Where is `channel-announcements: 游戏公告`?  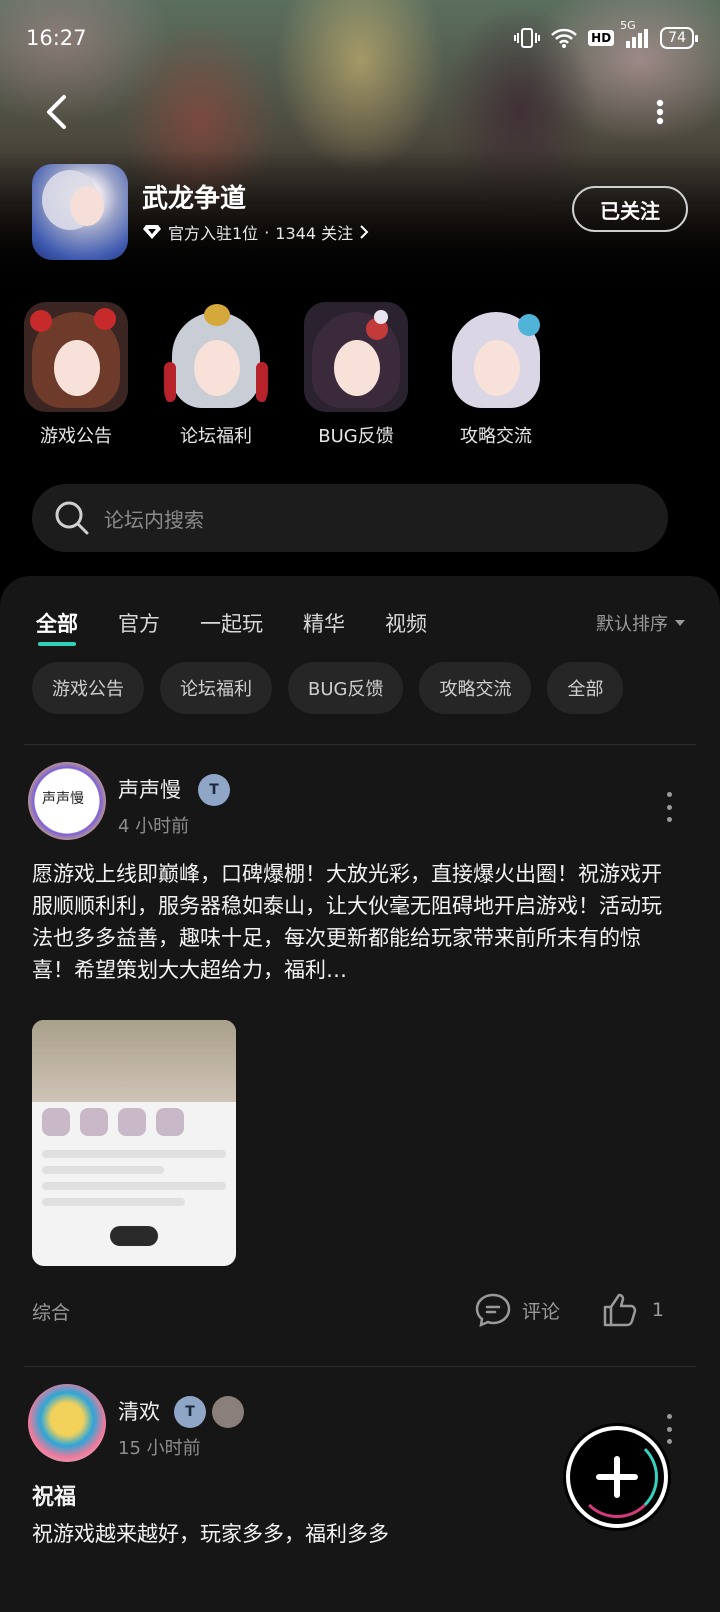 channel-announcements: 游戏公告 is located at coordinates (76, 377).